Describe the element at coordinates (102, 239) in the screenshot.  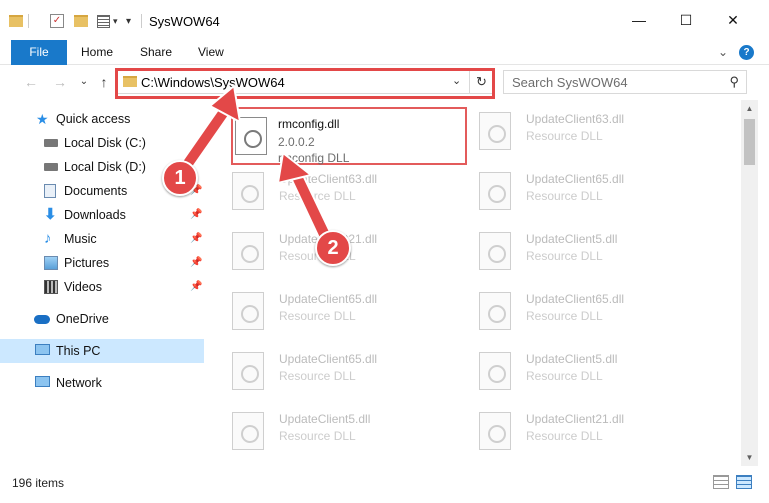
I see `sidebar-item-music: ♪ Music 📌` at that location.